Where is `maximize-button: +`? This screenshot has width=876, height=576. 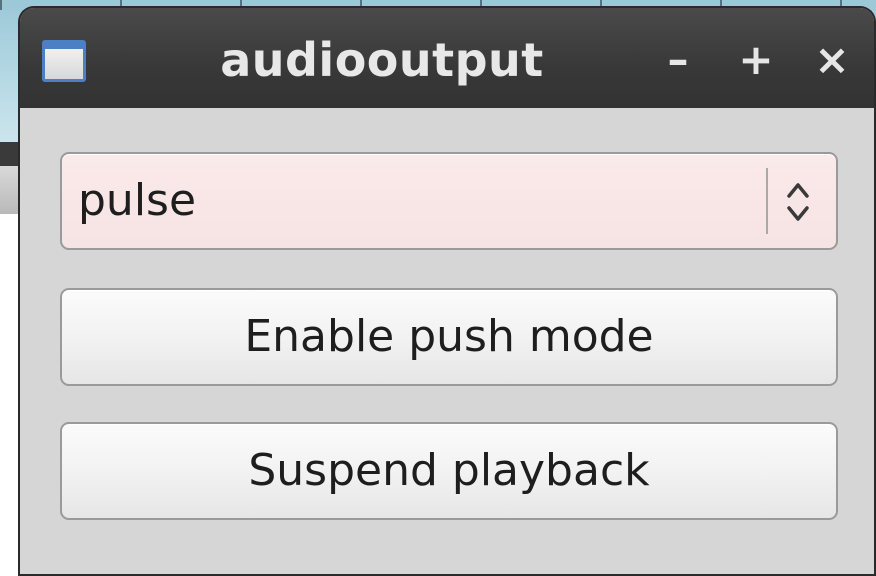 maximize-button: + is located at coordinates (756, 60).